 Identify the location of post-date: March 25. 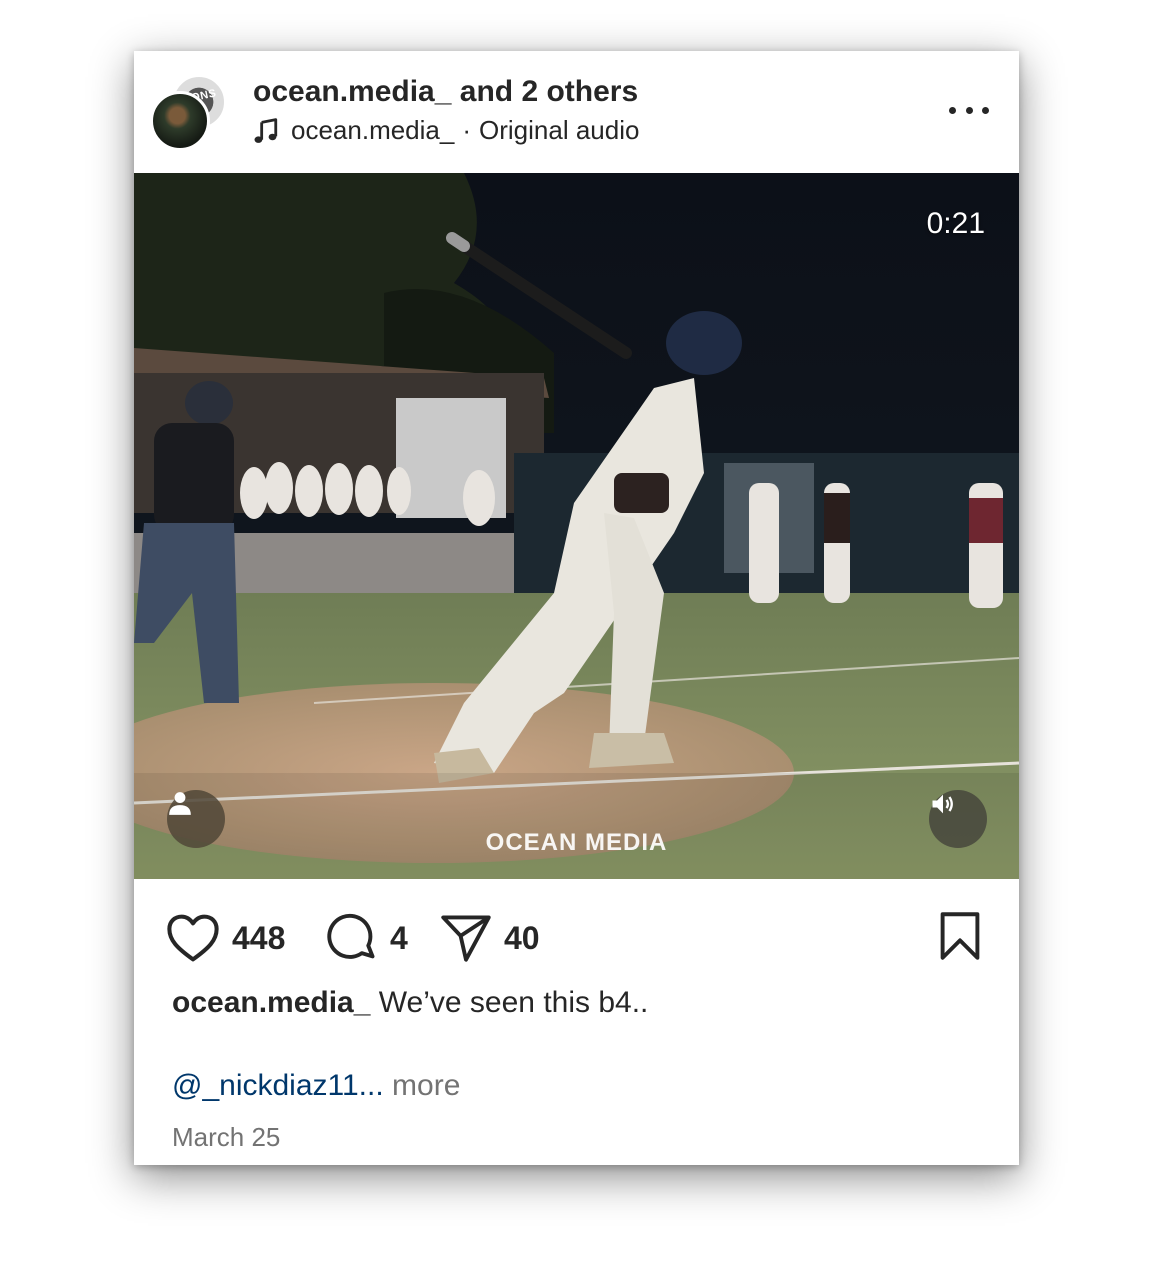
(226, 1137).